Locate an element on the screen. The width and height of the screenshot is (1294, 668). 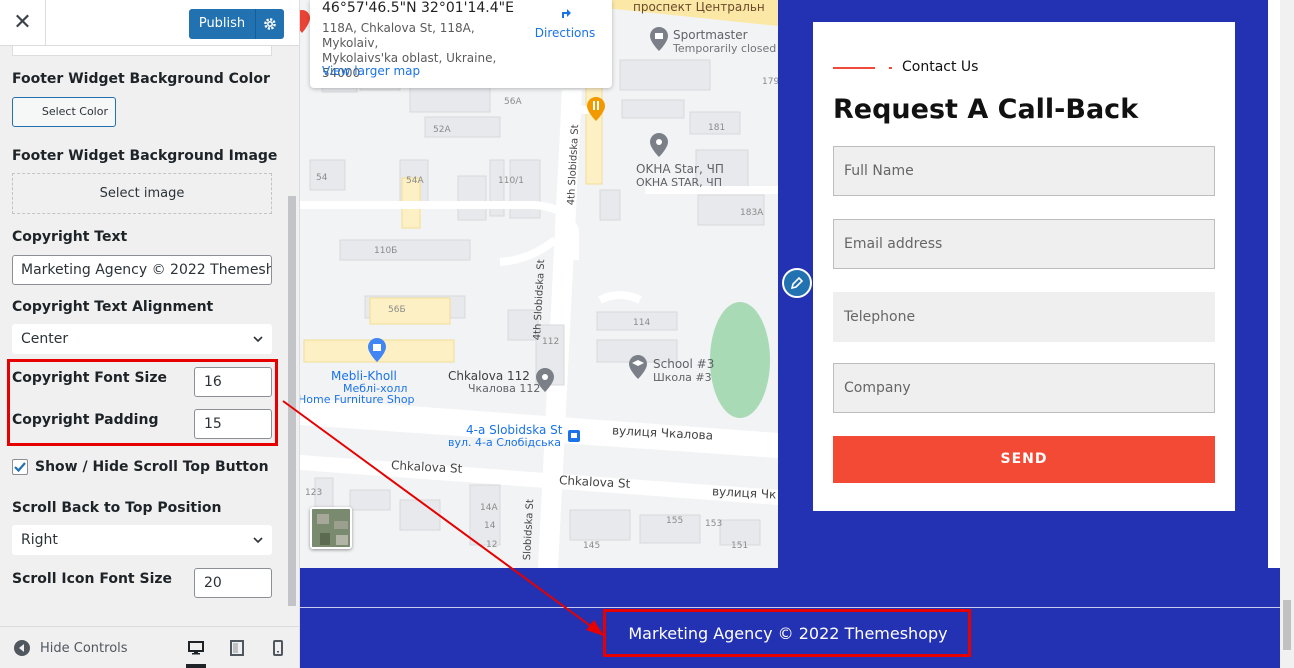
bus-stop-icon is located at coordinates (574, 436).